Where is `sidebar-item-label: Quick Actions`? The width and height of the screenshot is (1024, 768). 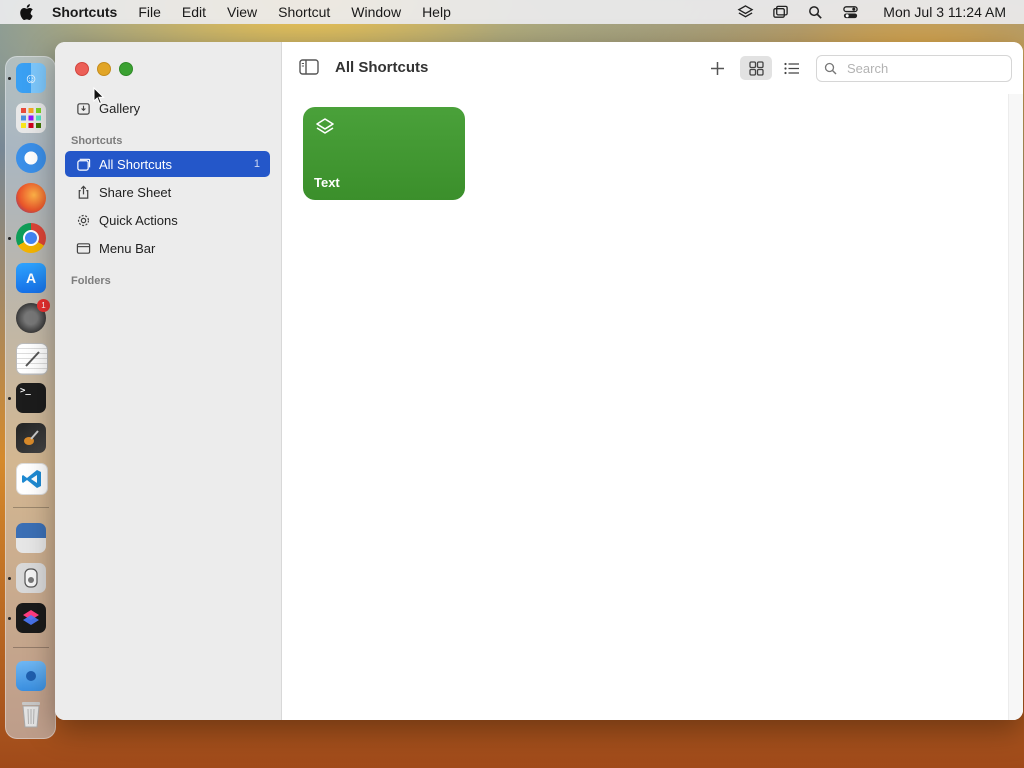
sidebar-item-label: Quick Actions is located at coordinates (138, 220).